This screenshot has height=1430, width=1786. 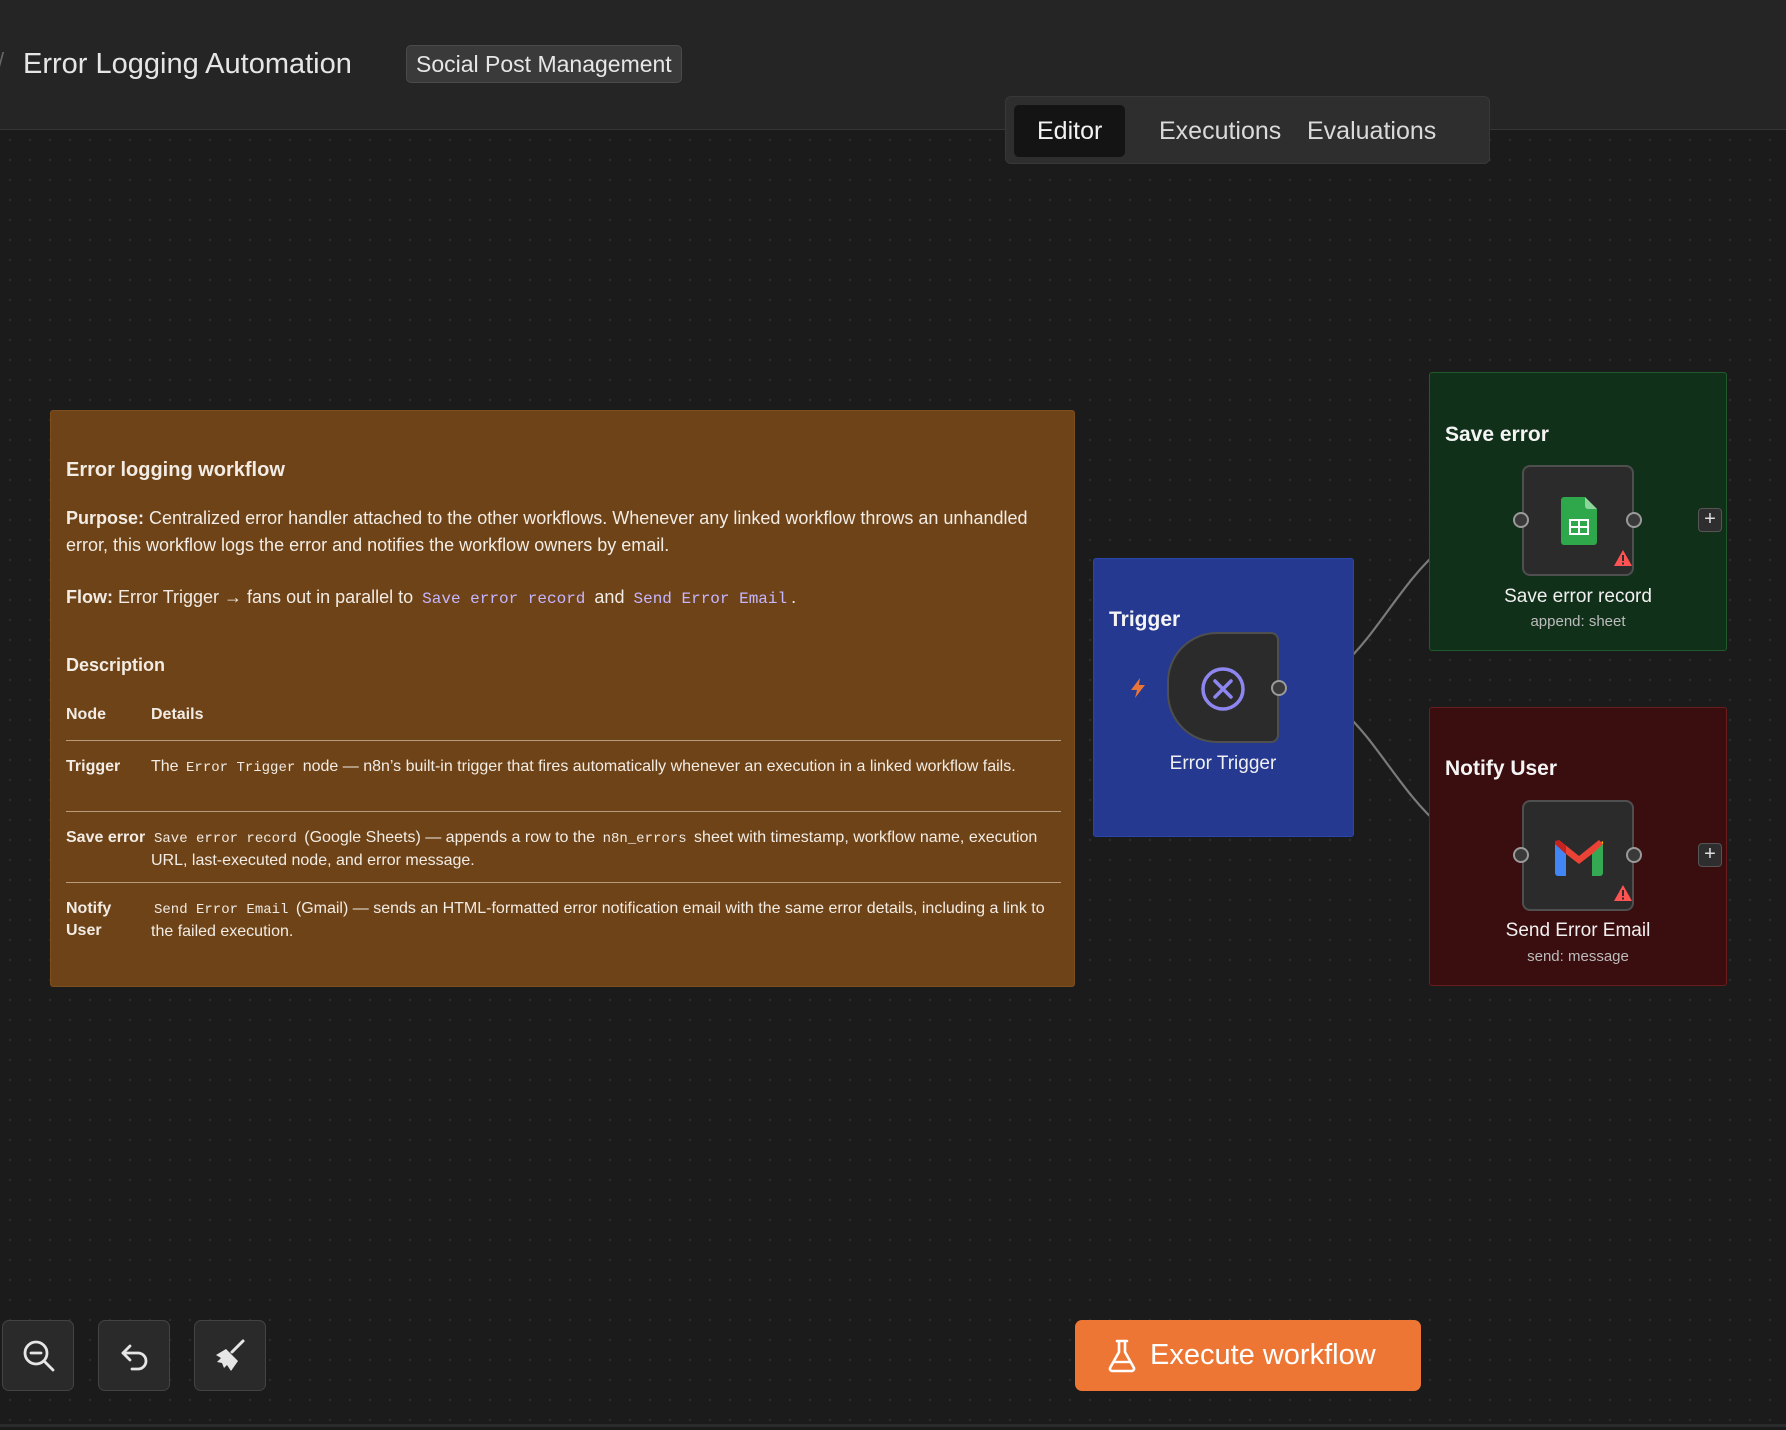 I want to click on google-sheets-icon, so click(x=1579, y=521).